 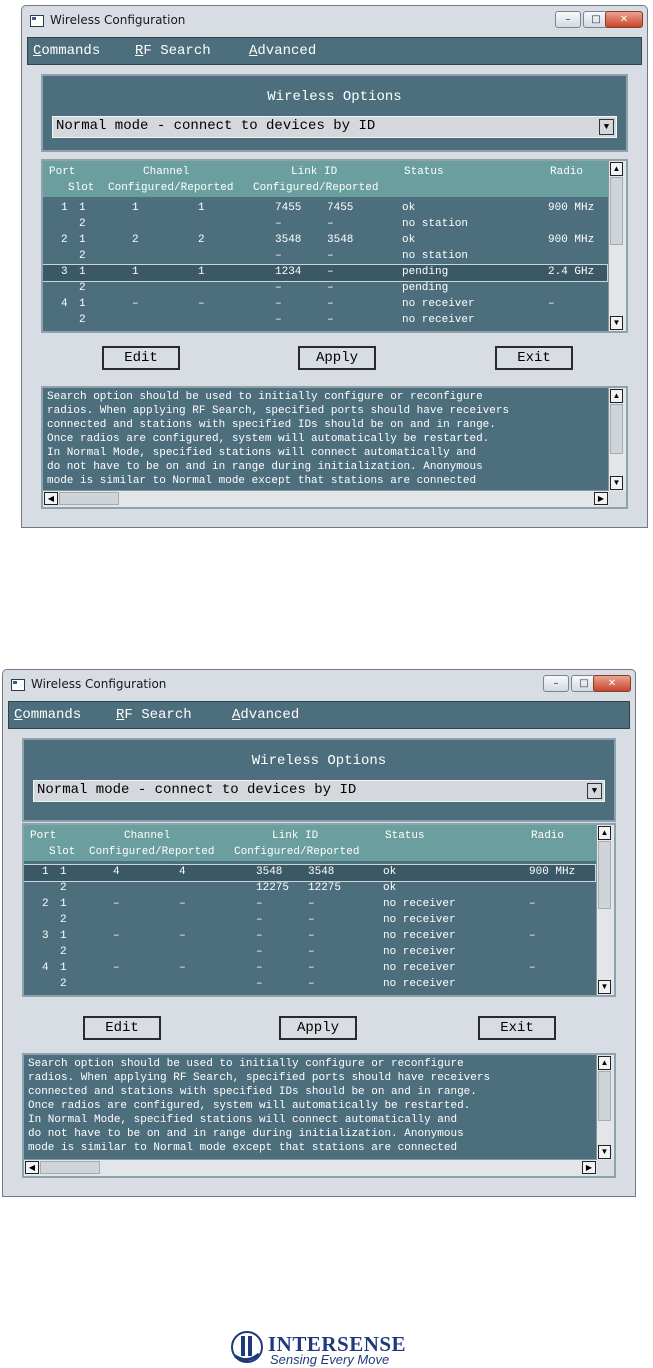 What do you see at coordinates (158, 715) in the screenshot?
I see `menu-rf-search-label: F Search` at bounding box center [158, 715].